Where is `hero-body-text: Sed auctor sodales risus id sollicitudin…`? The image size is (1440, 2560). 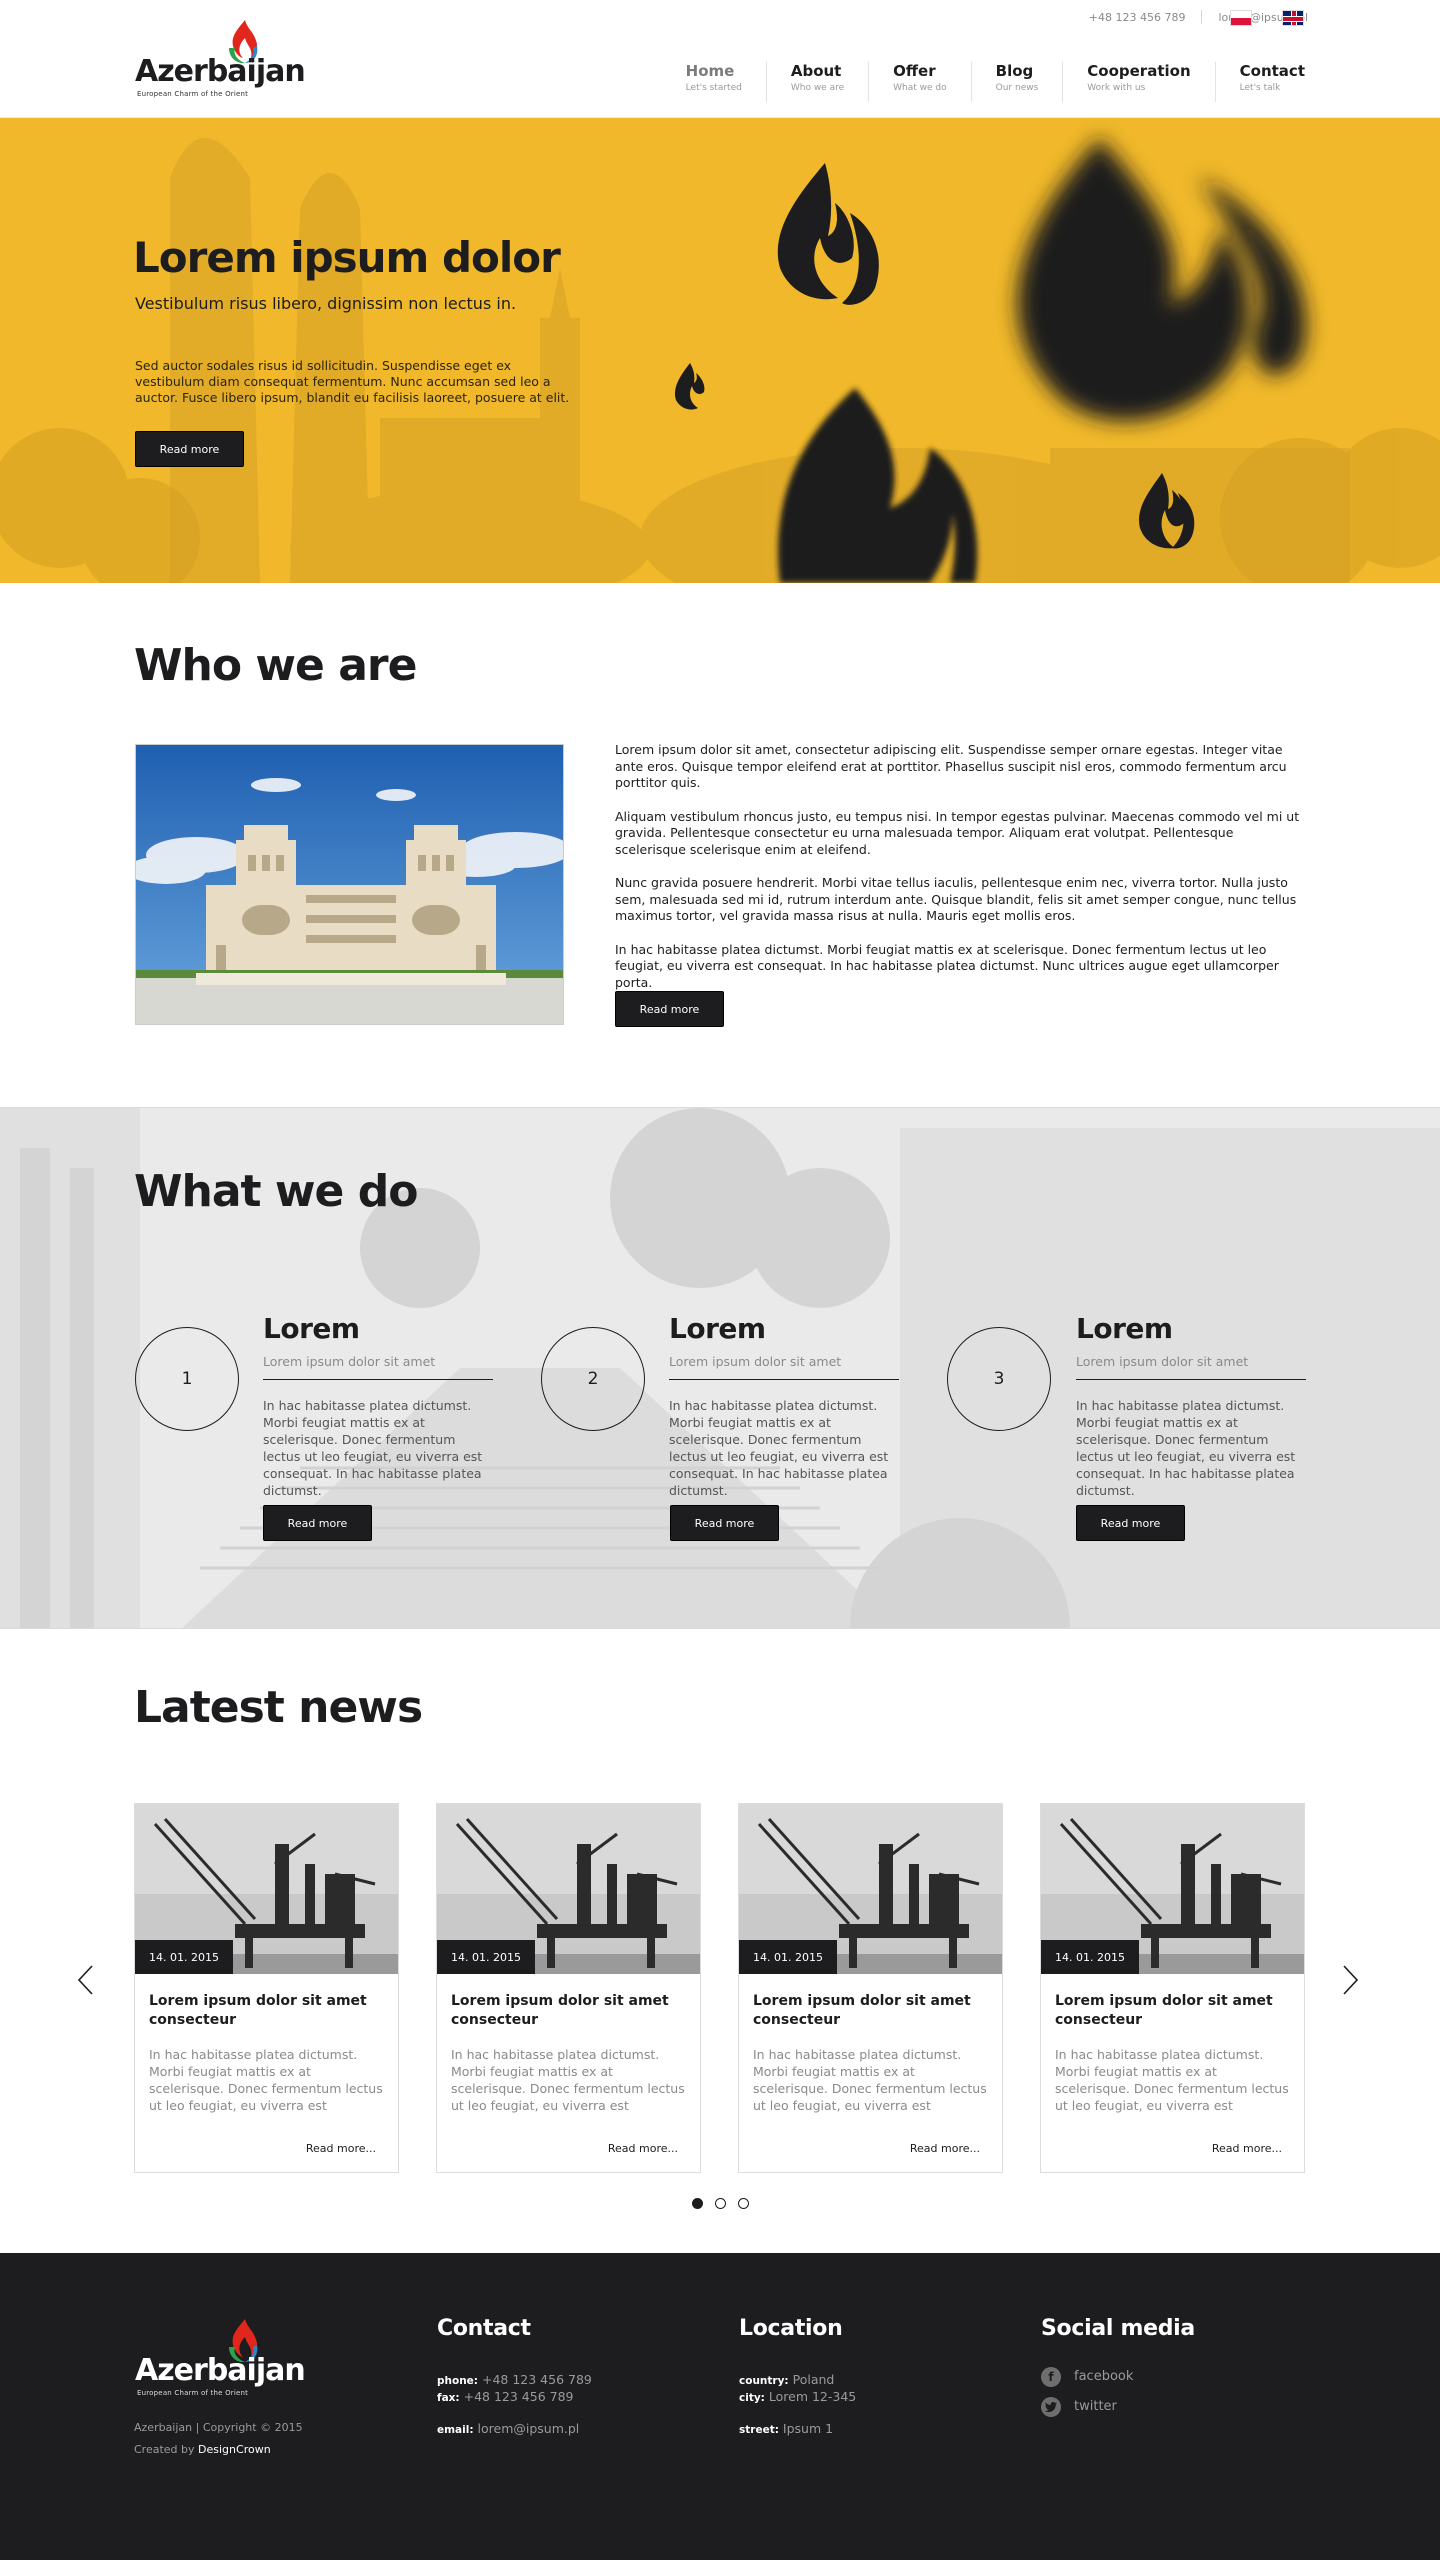 hero-body-text: Sed auctor sodales risus id sollicitudin… is located at coordinates (352, 381).